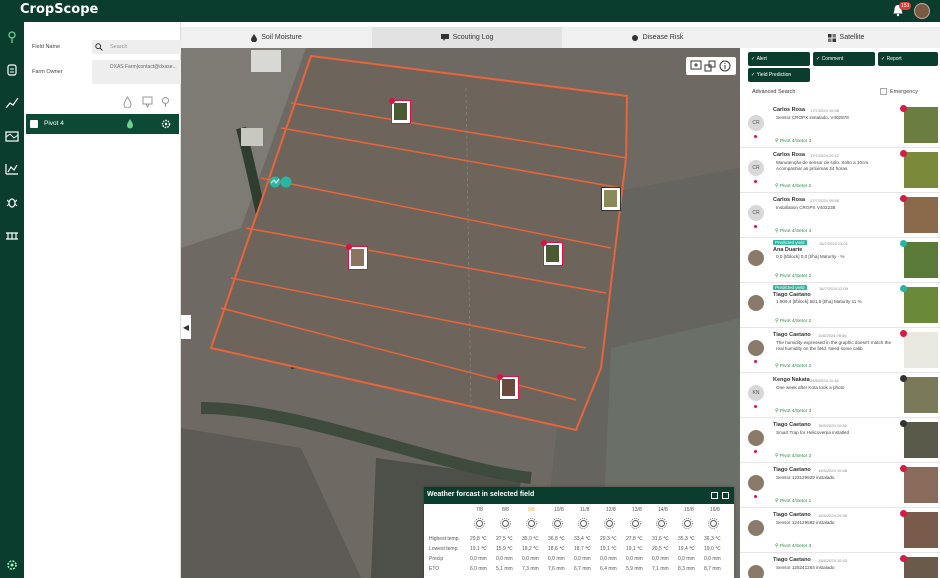  What do you see at coordinates (444, 549) in the screenshot?
I see `weather-row-label: Lowest temp.` at bounding box center [444, 549].